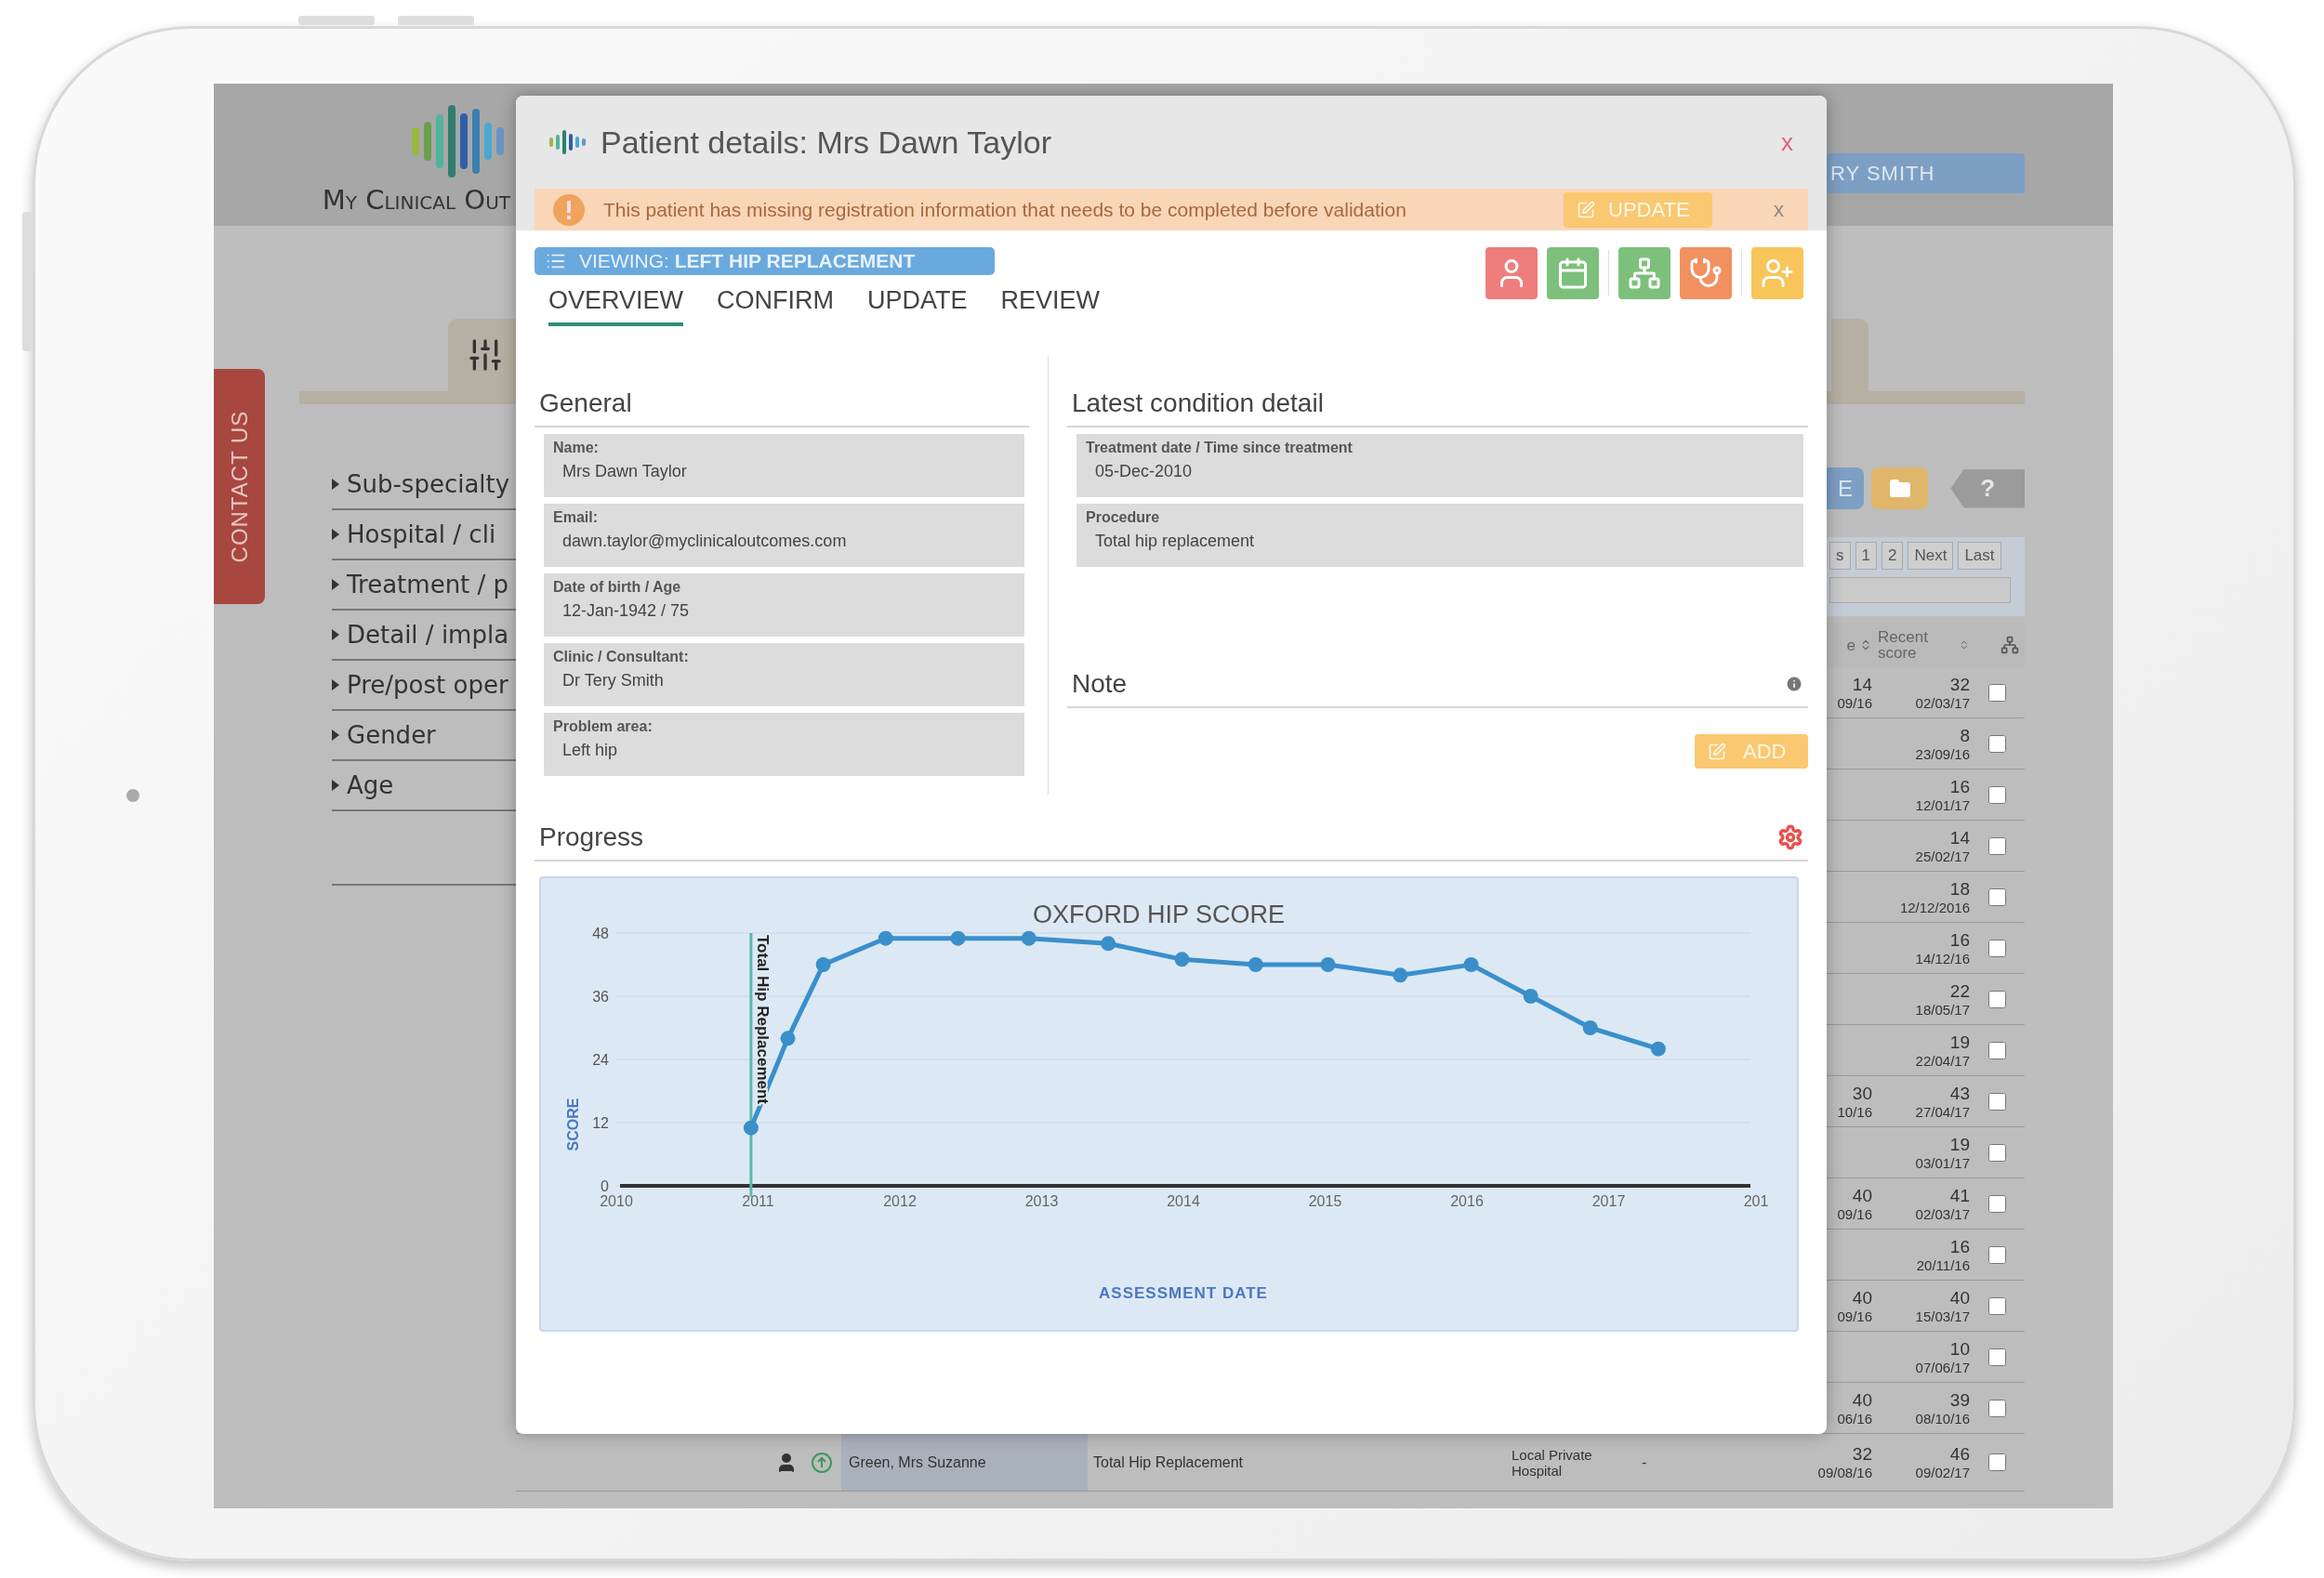 Image resolution: width=2324 pixels, height=1578 pixels. Describe the element at coordinates (2009, 645) in the screenshot. I see `hierarchy-icon` at that location.